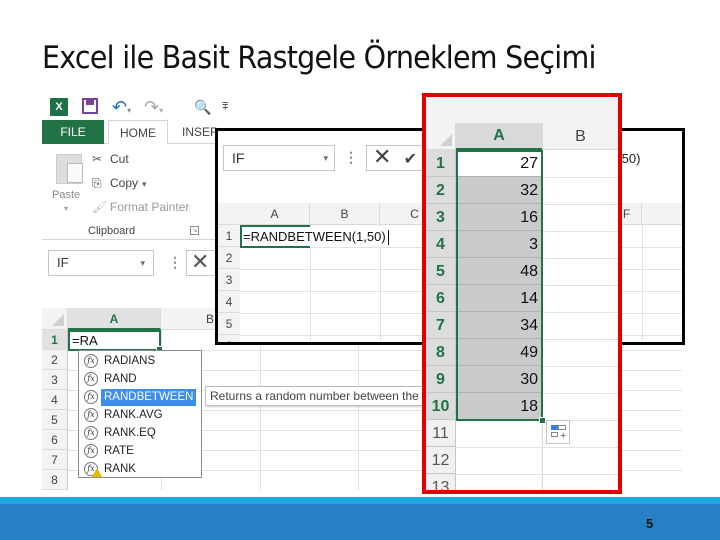 Image resolution: width=720 pixels, height=540 pixels. I want to click on autocomplete-item: fx RATE, so click(140, 451).